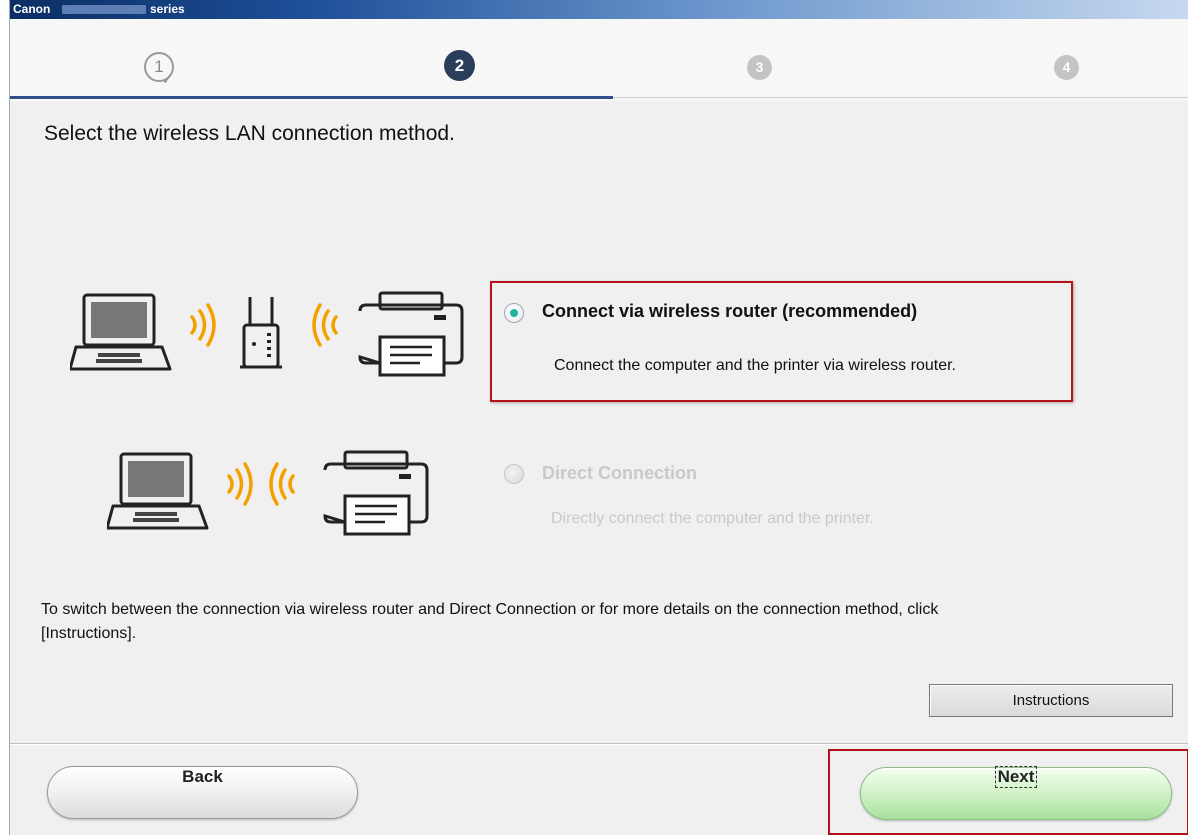 The image size is (1188, 835). What do you see at coordinates (1016, 793) in the screenshot?
I see `next-button: Next` at bounding box center [1016, 793].